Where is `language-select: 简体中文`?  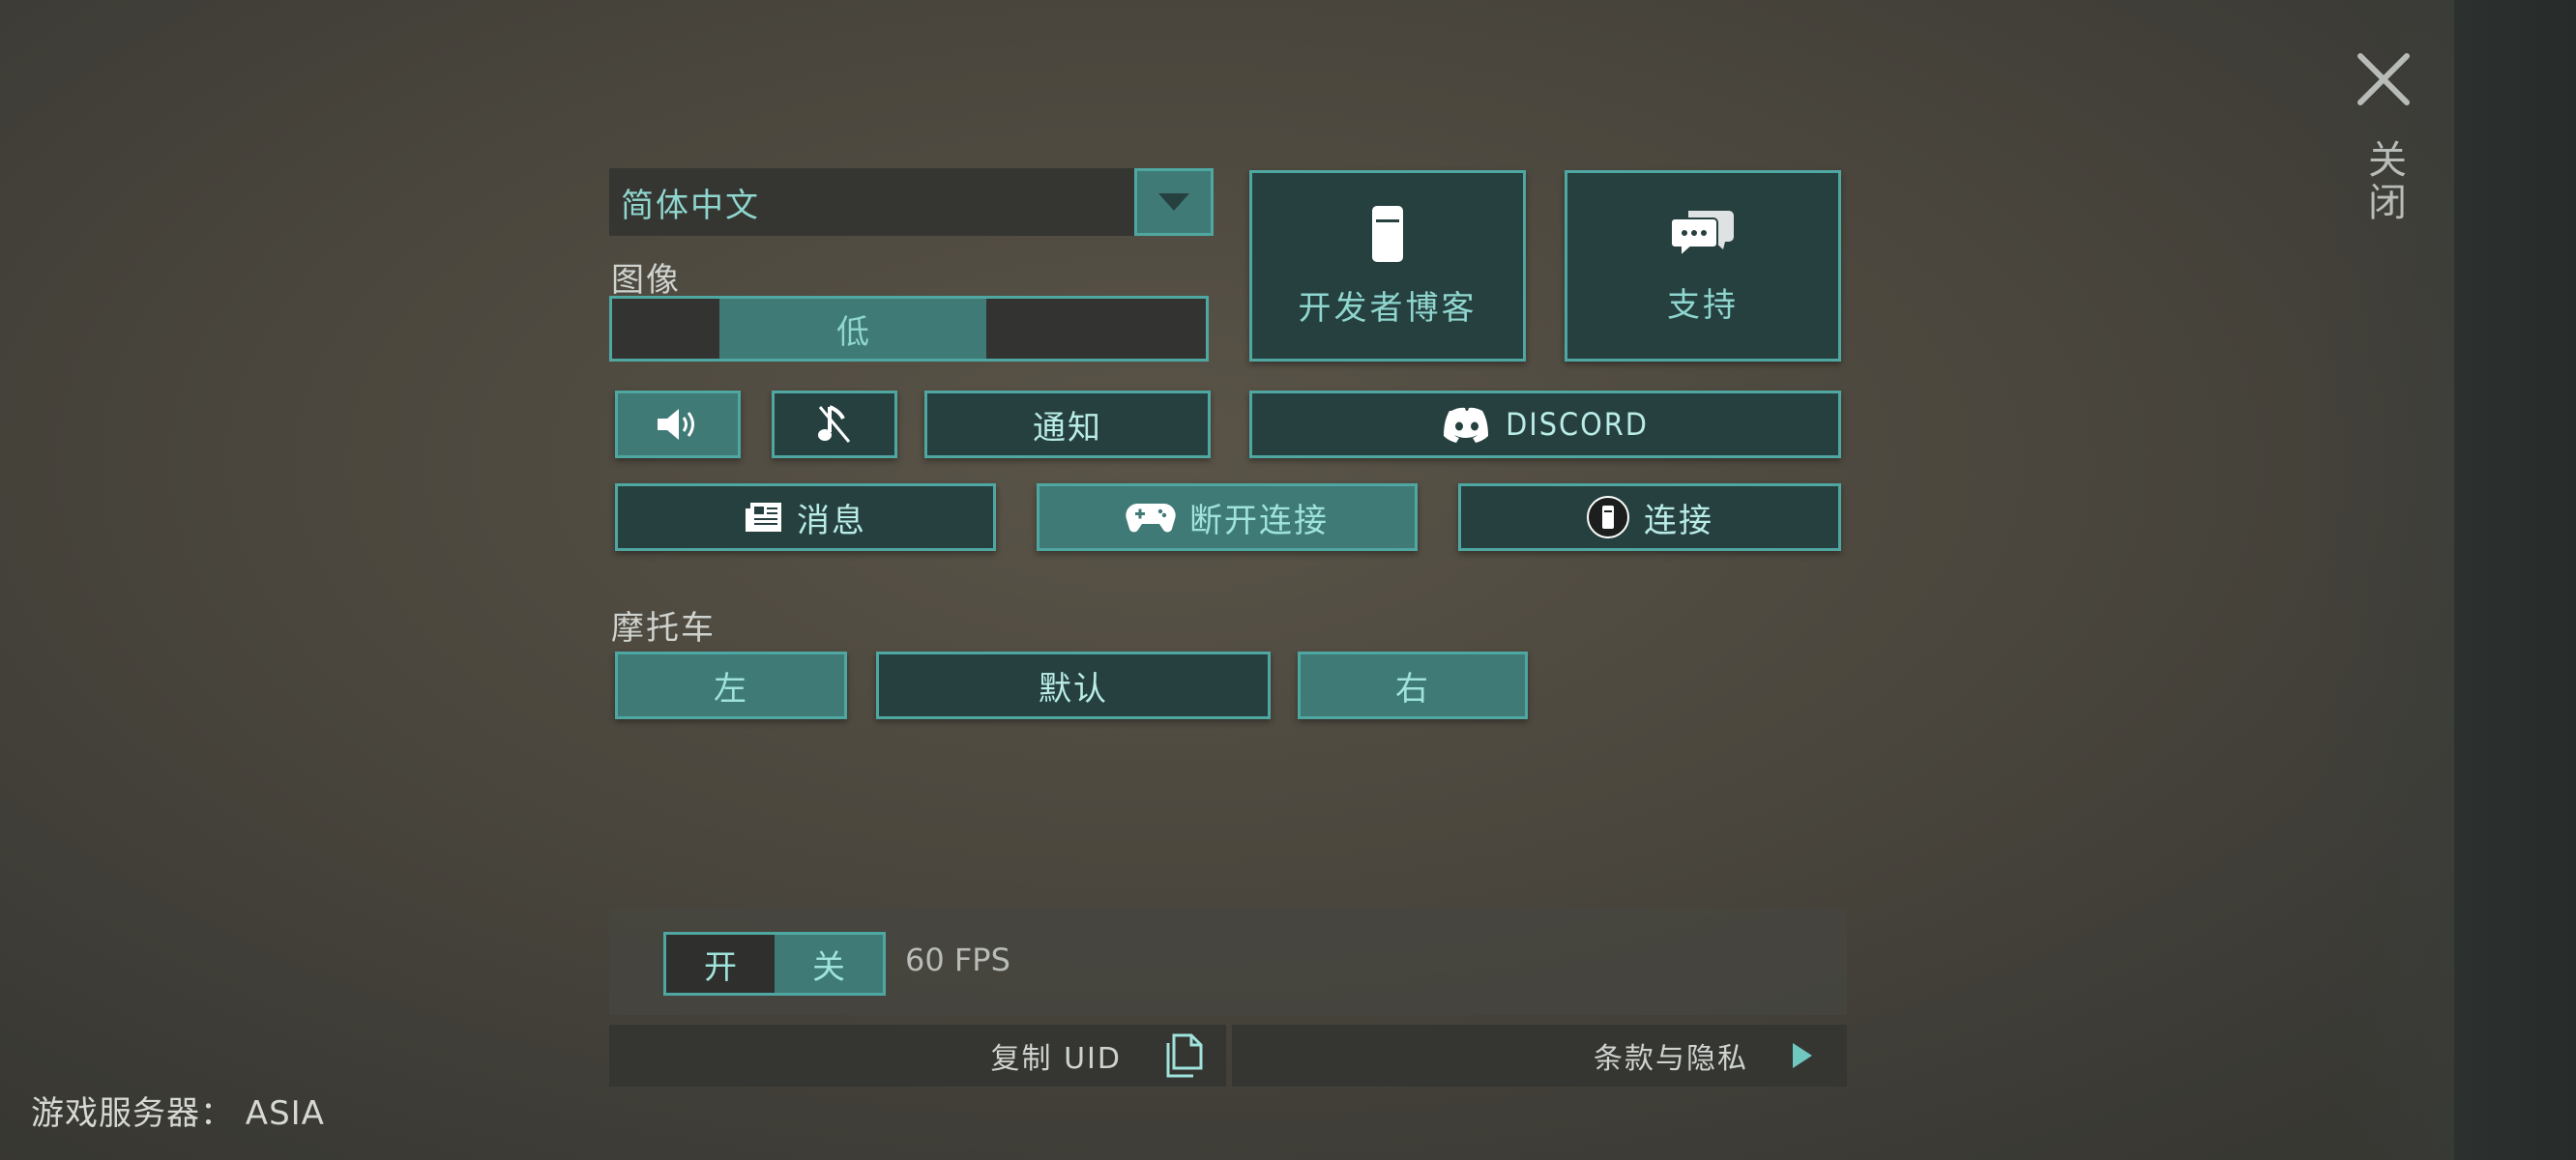
language-select: 简体中文 is located at coordinates (911, 202).